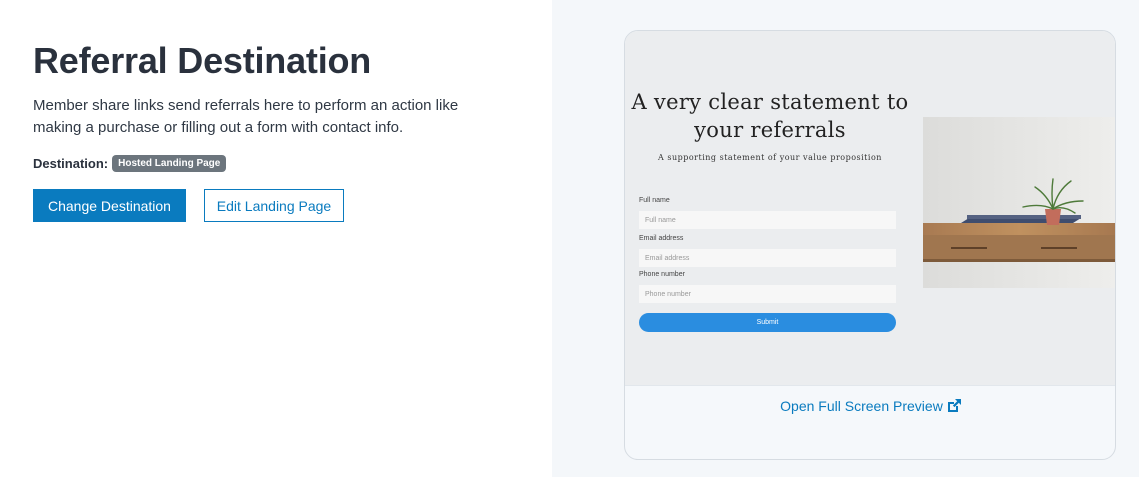  I want to click on preview-email-input: Email address, so click(767, 258).